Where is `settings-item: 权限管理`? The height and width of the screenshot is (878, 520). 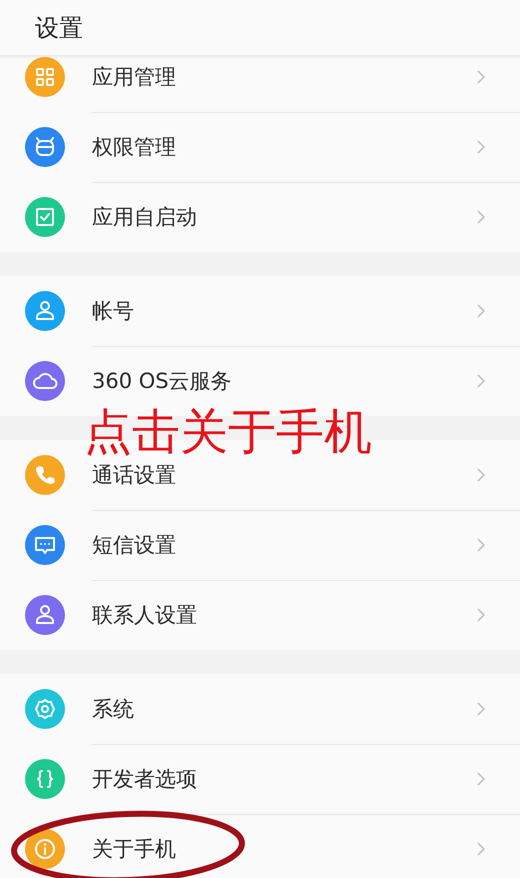
settings-item: 权限管理 is located at coordinates (260, 147).